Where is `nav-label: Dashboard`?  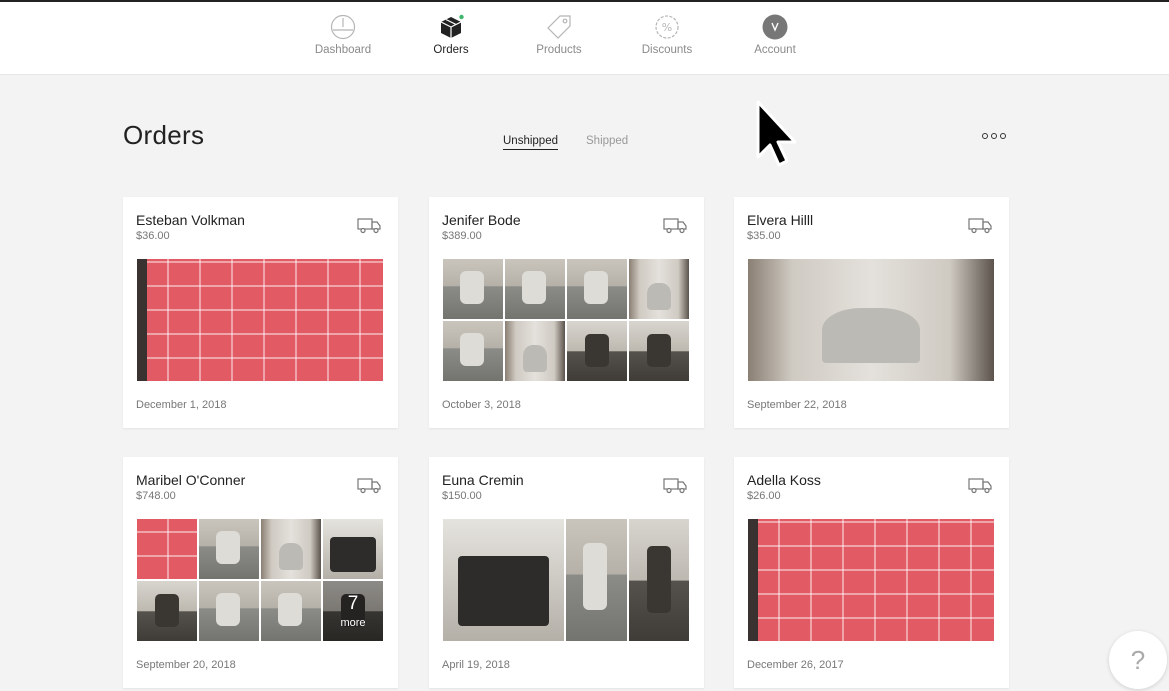
nav-label: Dashboard is located at coordinates (343, 50).